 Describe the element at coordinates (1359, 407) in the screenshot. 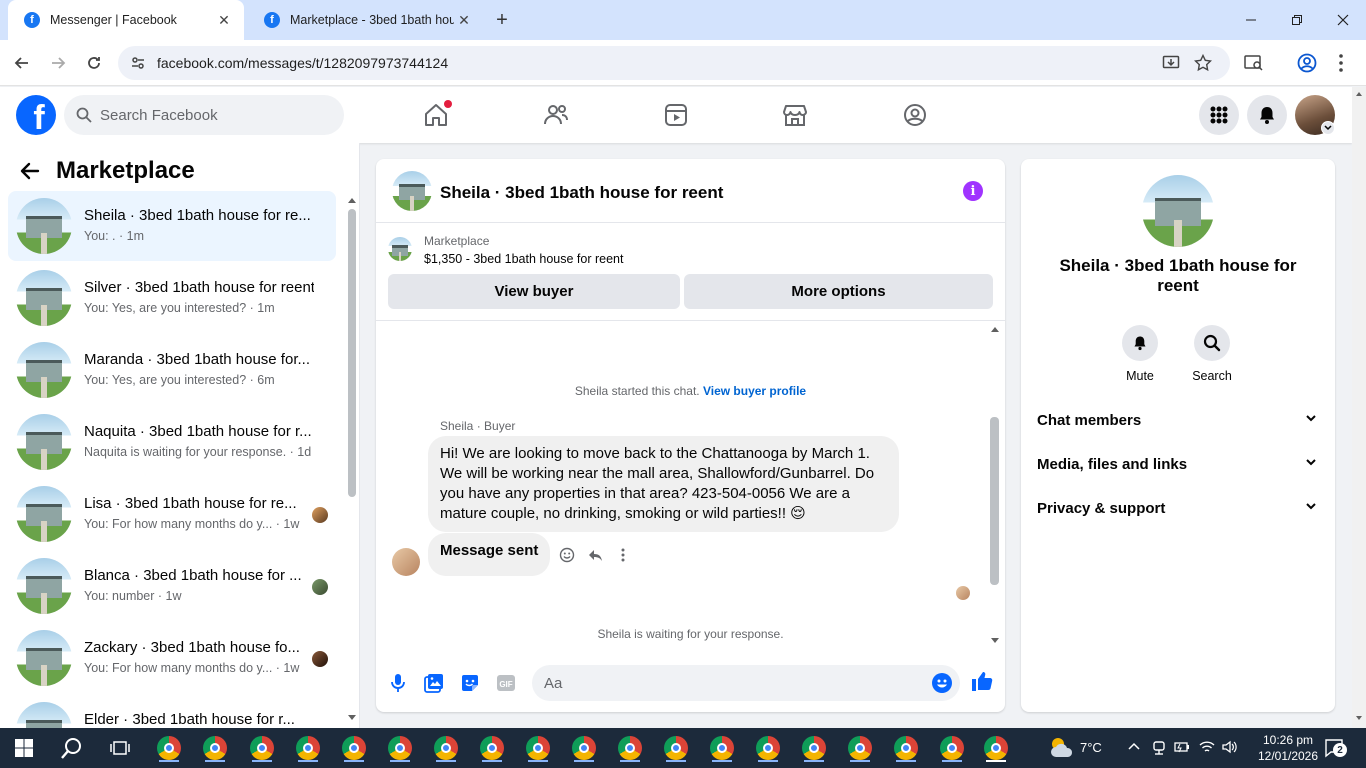

I see `page-scrollbar` at that location.